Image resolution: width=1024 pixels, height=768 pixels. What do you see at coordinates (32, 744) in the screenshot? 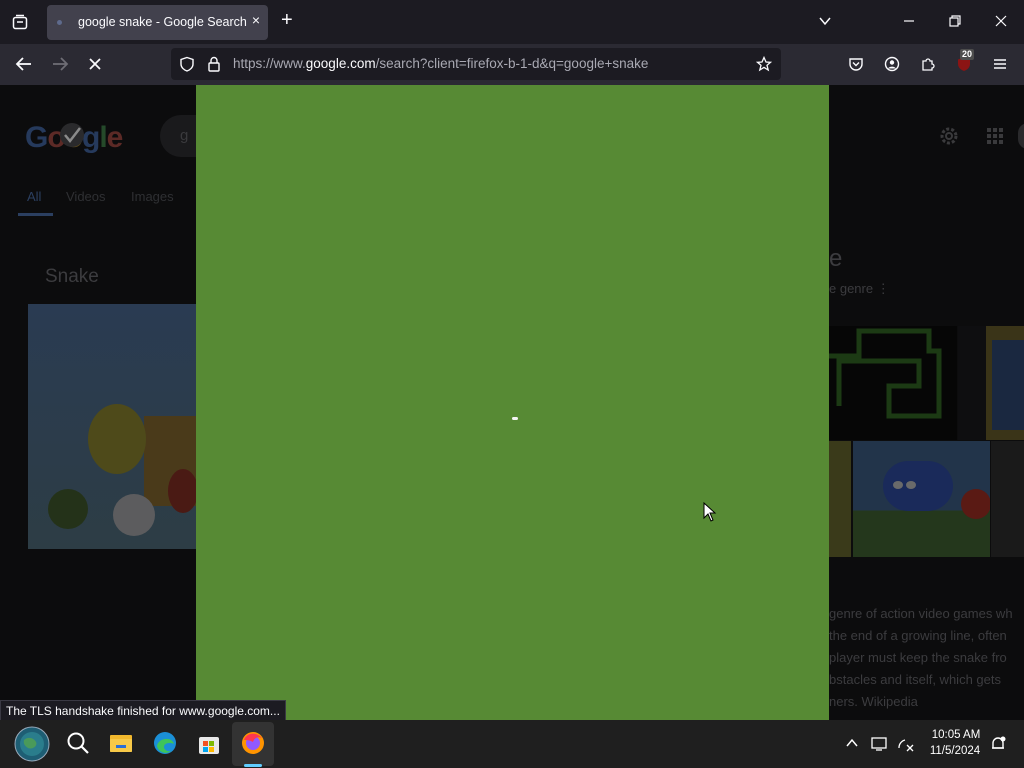
I see `start-globe-icon` at bounding box center [32, 744].